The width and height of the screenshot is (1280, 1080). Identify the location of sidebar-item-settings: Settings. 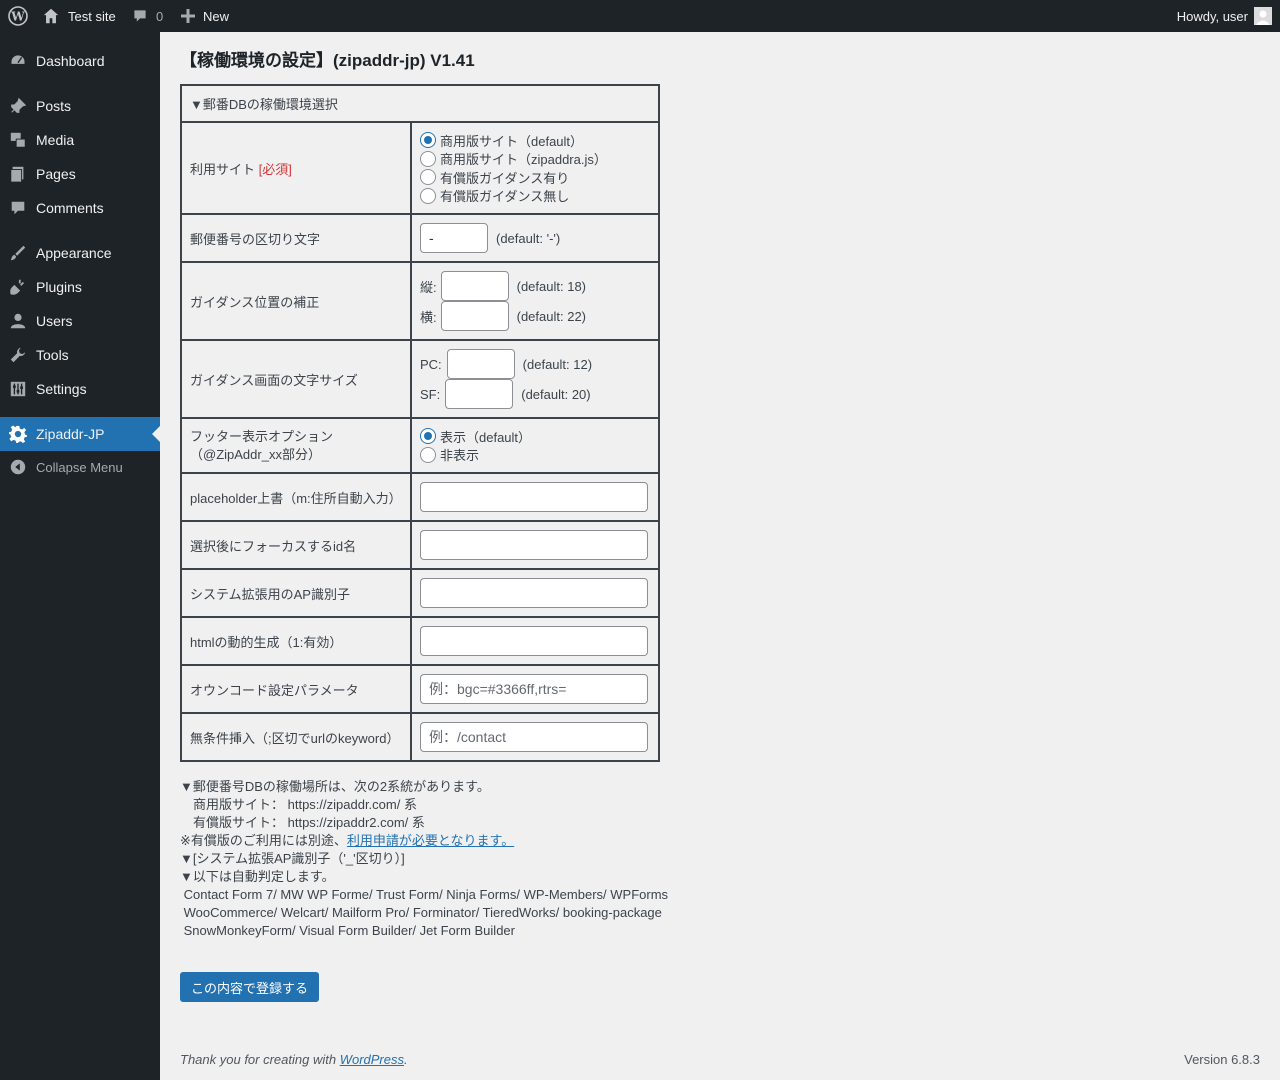
(80, 389).